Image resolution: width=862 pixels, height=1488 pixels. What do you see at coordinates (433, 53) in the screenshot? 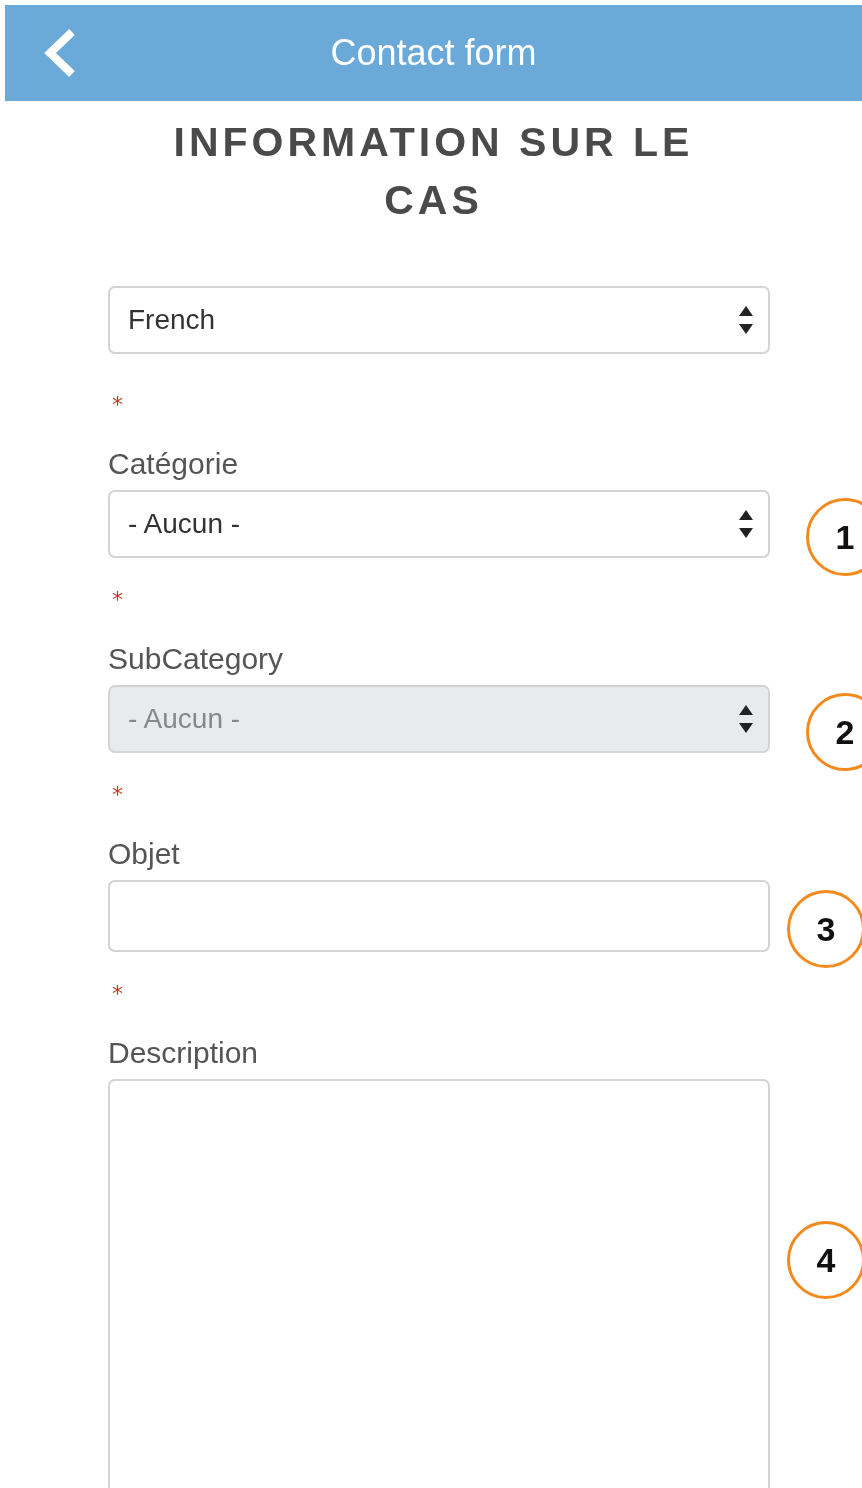
I see `header-title: Contact form` at bounding box center [433, 53].